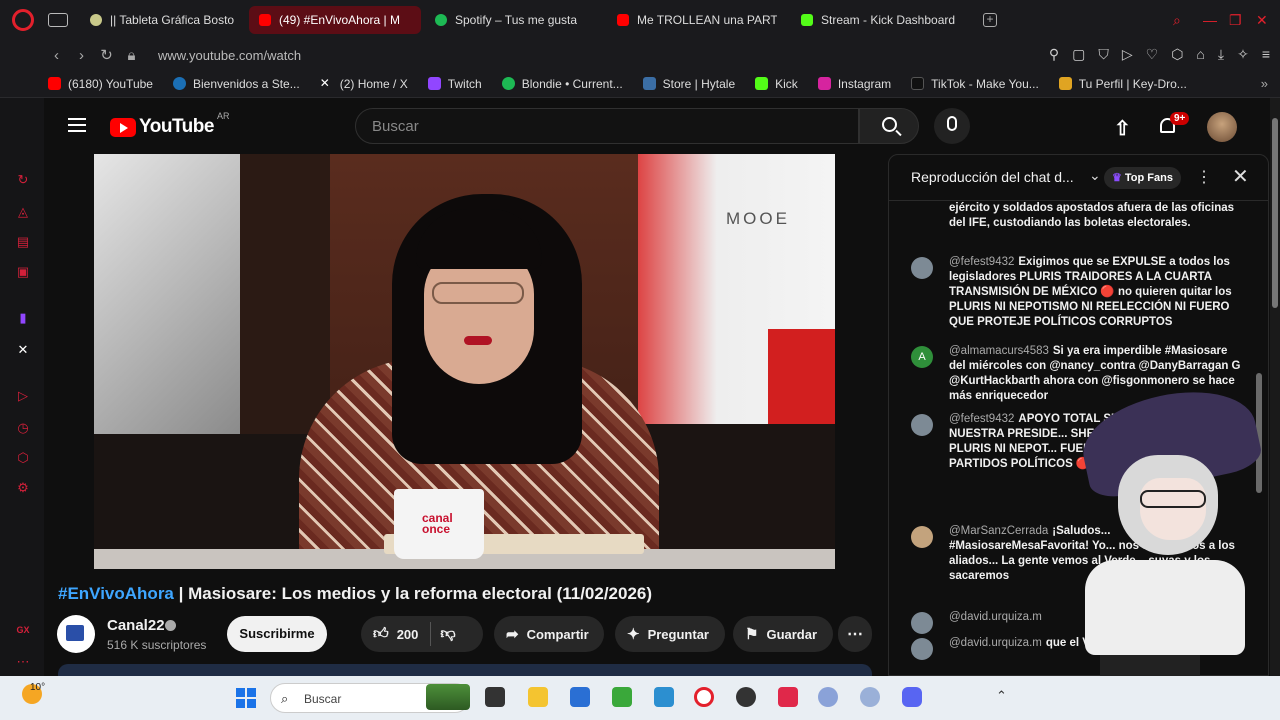  Describe the element at coordinates (23, 488) in the screenshot. I see `settings-icon: ⚙` at that location.